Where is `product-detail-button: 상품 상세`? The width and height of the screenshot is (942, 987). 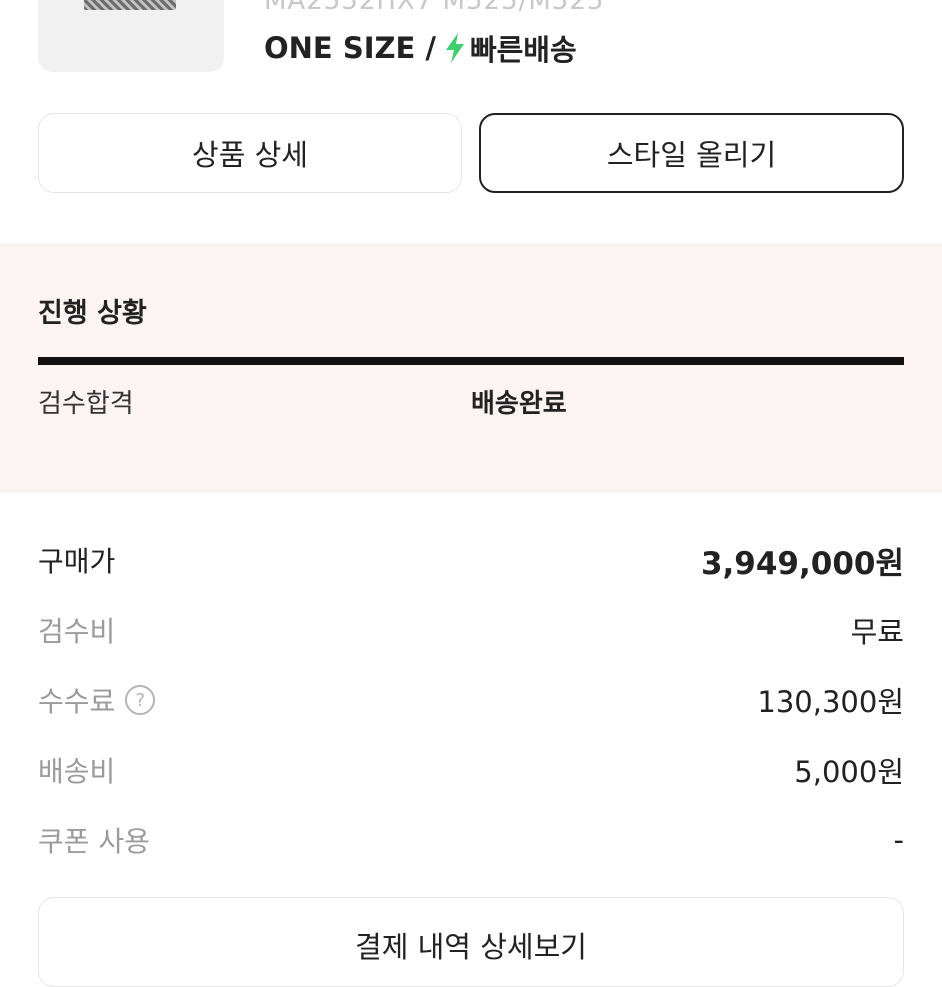 product-detail-button: 상품 상세 is located at coordinates (250, 153).